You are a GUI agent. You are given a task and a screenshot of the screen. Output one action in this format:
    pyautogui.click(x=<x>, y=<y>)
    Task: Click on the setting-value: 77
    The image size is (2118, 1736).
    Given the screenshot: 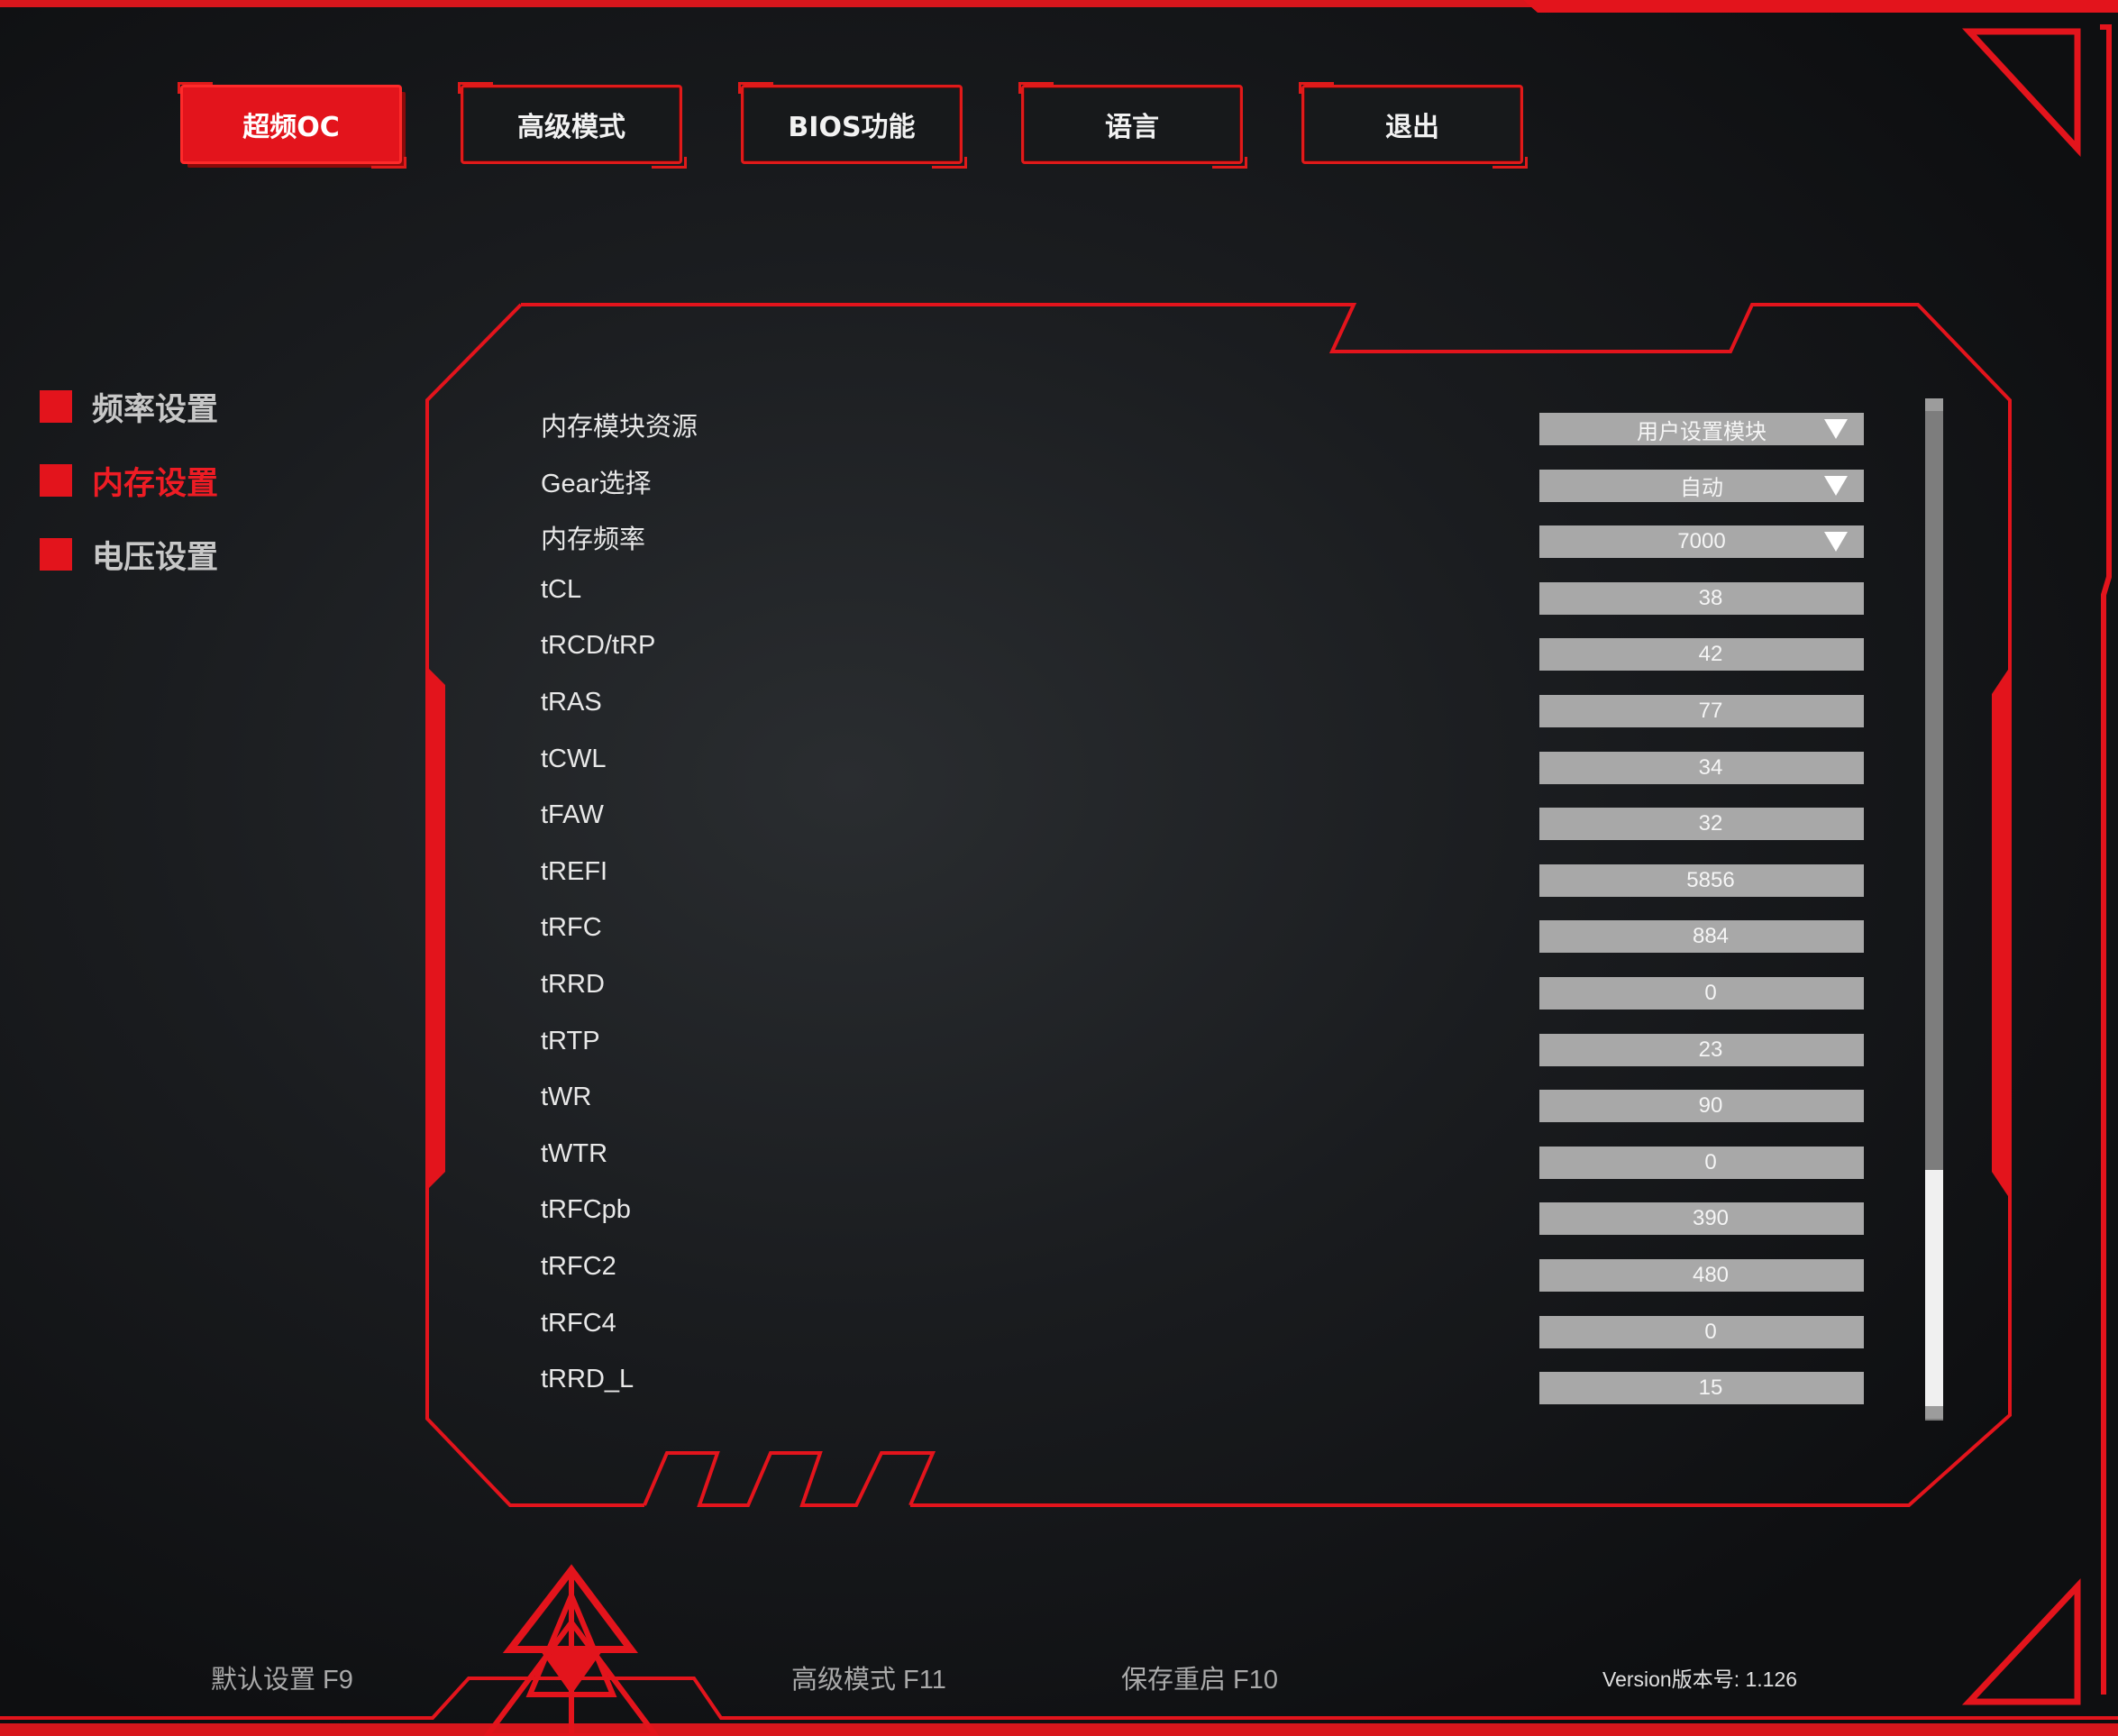 What is the action you would take?
    pyautogui.click(x=1711, y=710)
    